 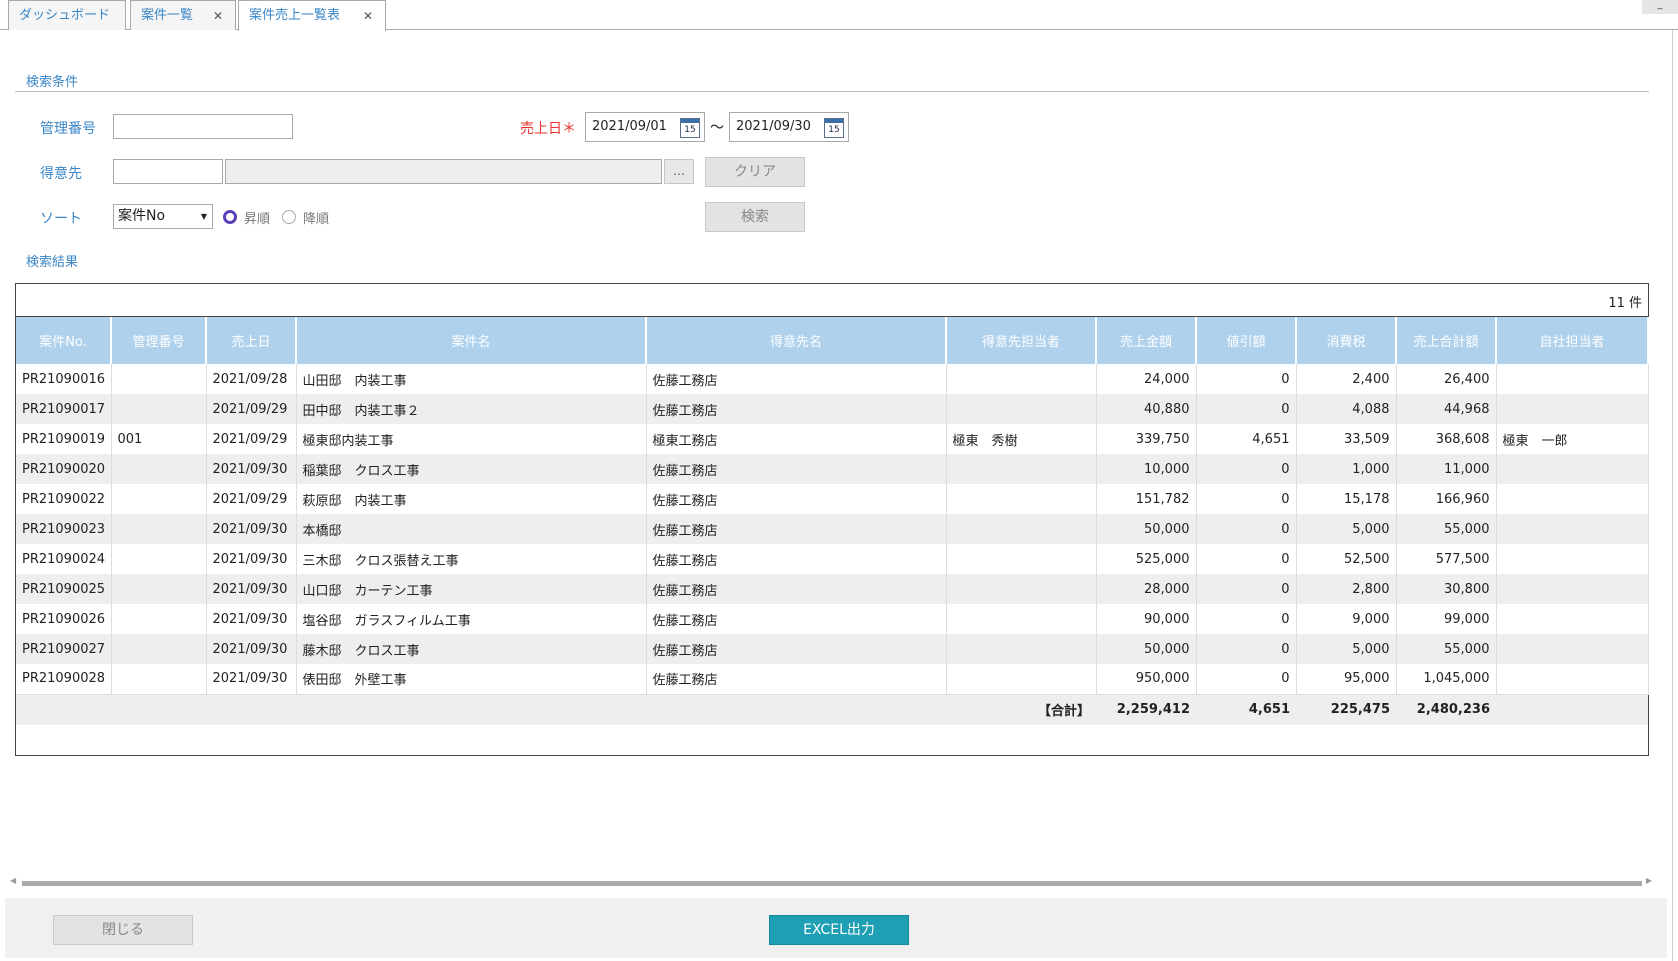 What do you see at coordinates (67, 15) in the screenshot?
I see `tab-dashboard: ダッシュボード` at bounding box center [67, 15].